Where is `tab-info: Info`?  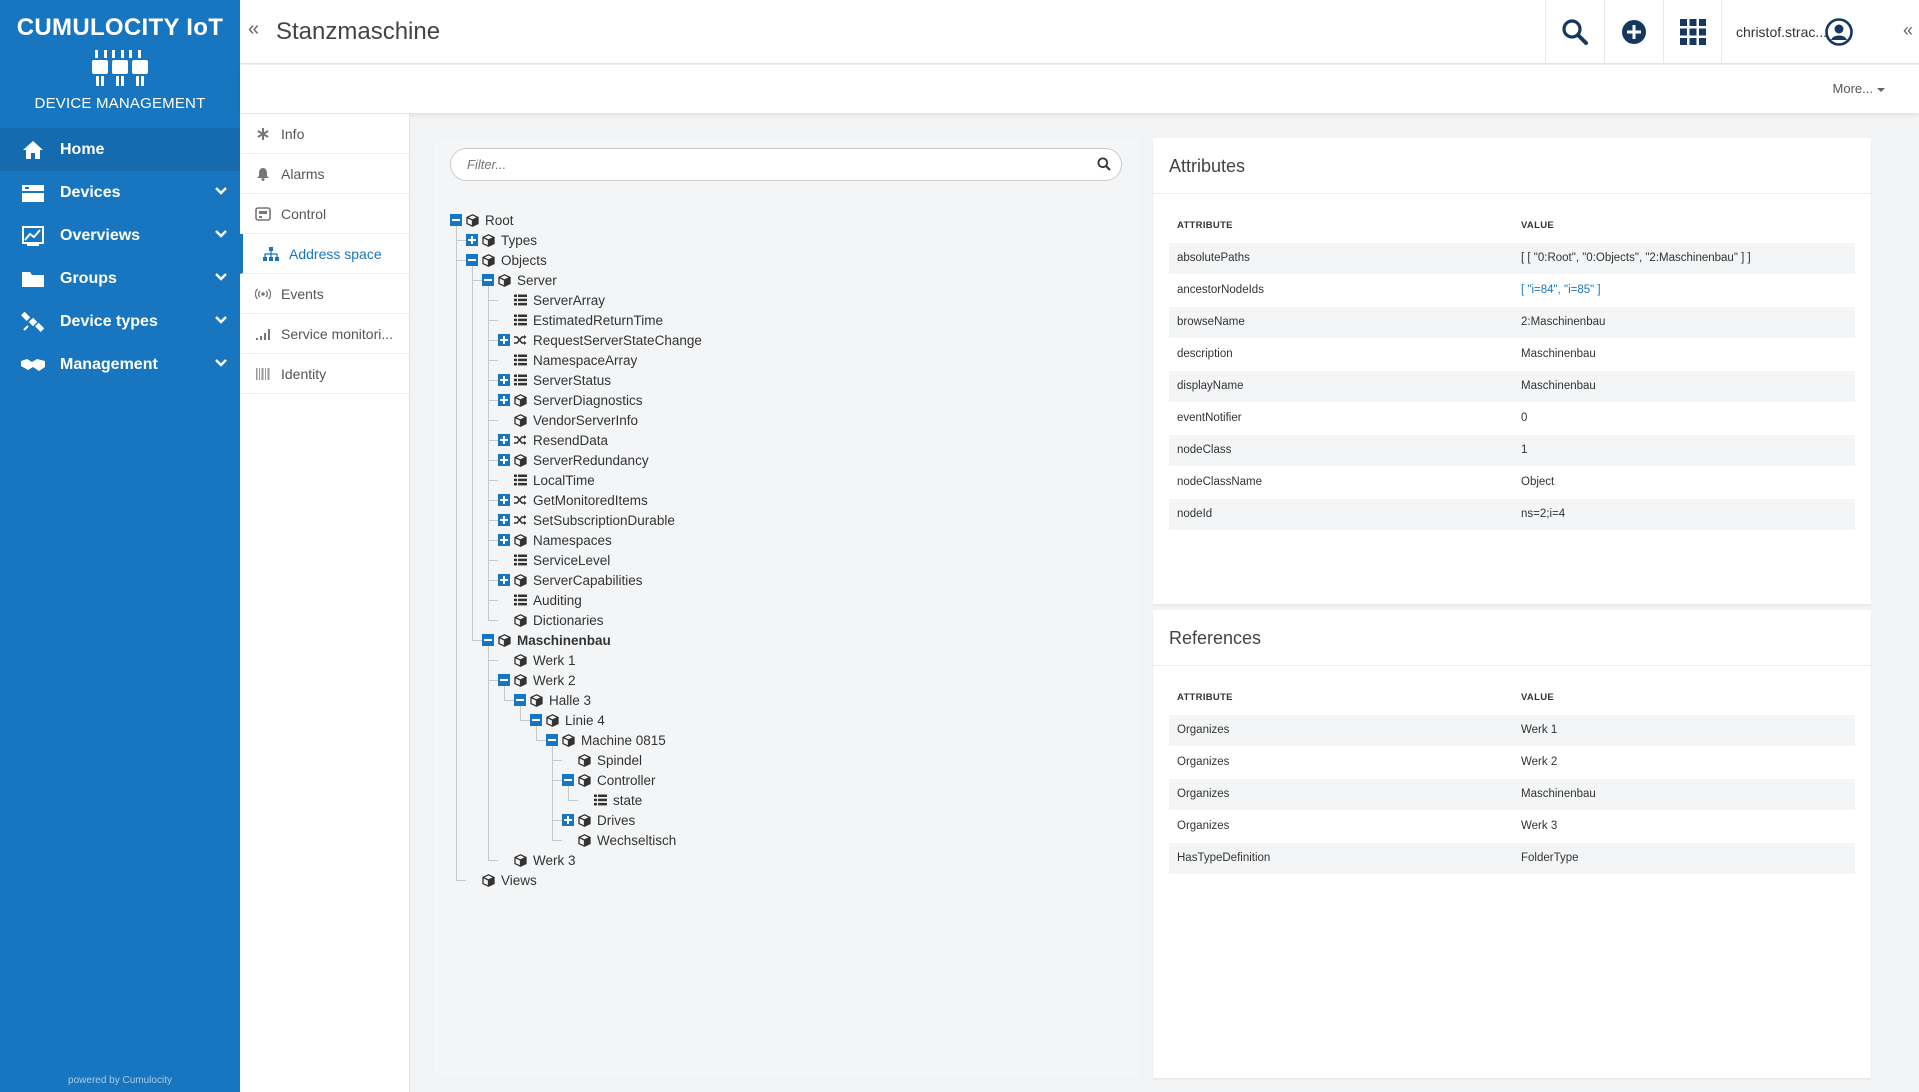 tab-info: Info is located at coordinates (324, 134).